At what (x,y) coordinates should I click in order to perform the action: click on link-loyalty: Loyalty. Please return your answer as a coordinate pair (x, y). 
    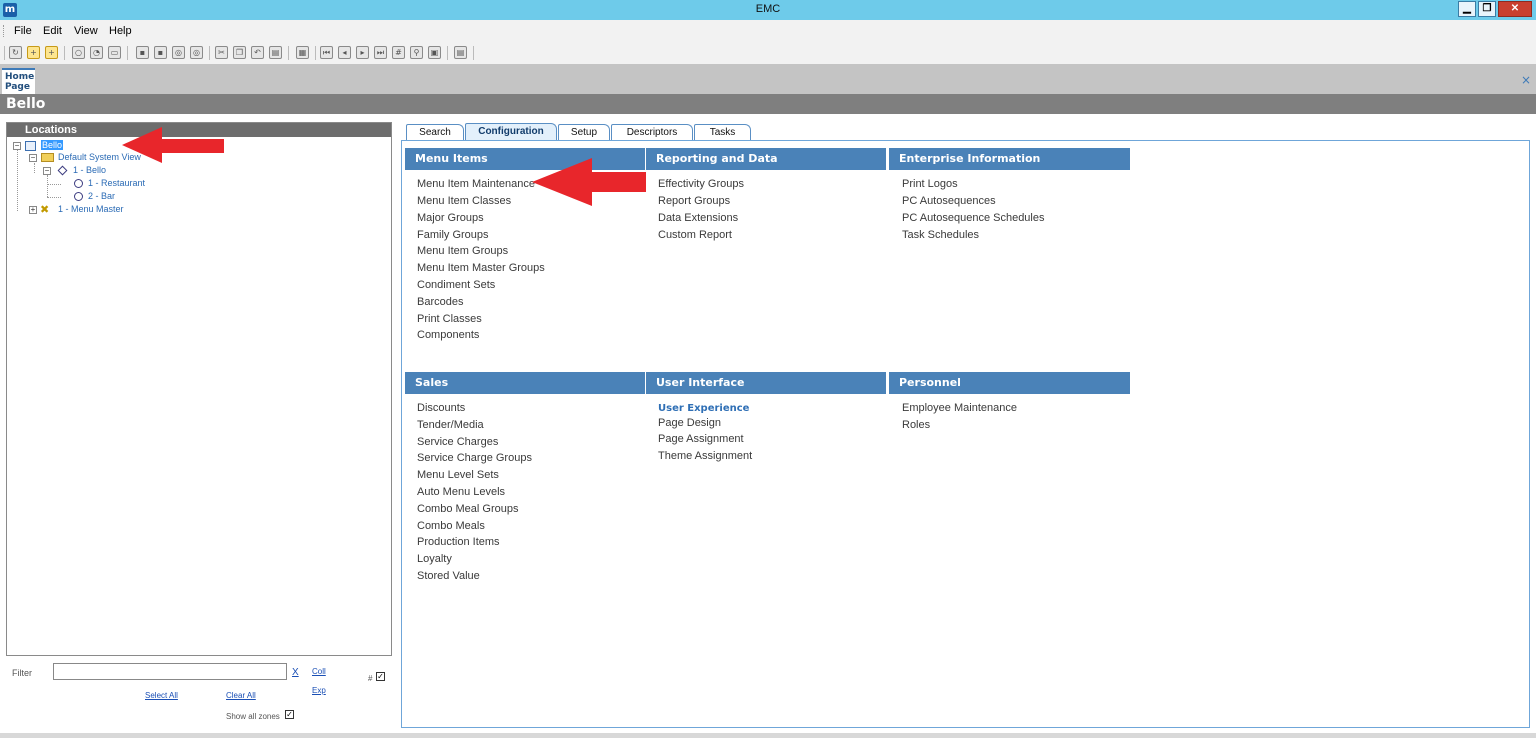
    Looking at the image, I should click on (434, 559).